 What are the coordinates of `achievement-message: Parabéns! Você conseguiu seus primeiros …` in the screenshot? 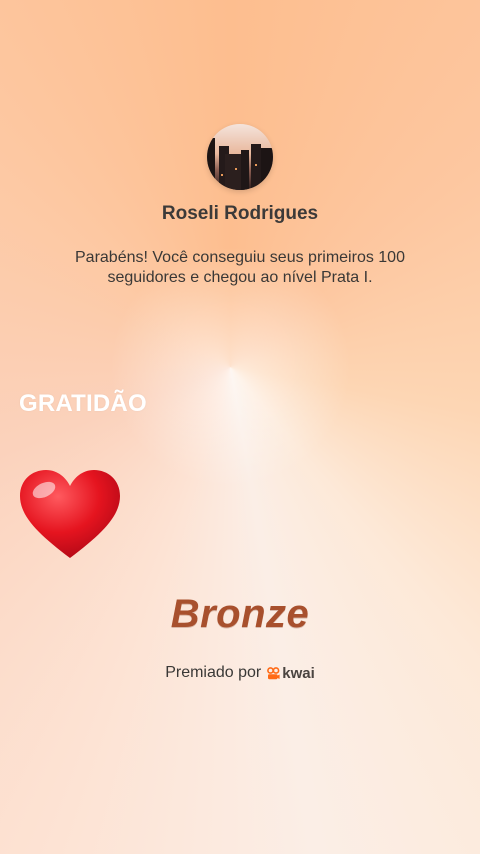 It's located at (240, 267).